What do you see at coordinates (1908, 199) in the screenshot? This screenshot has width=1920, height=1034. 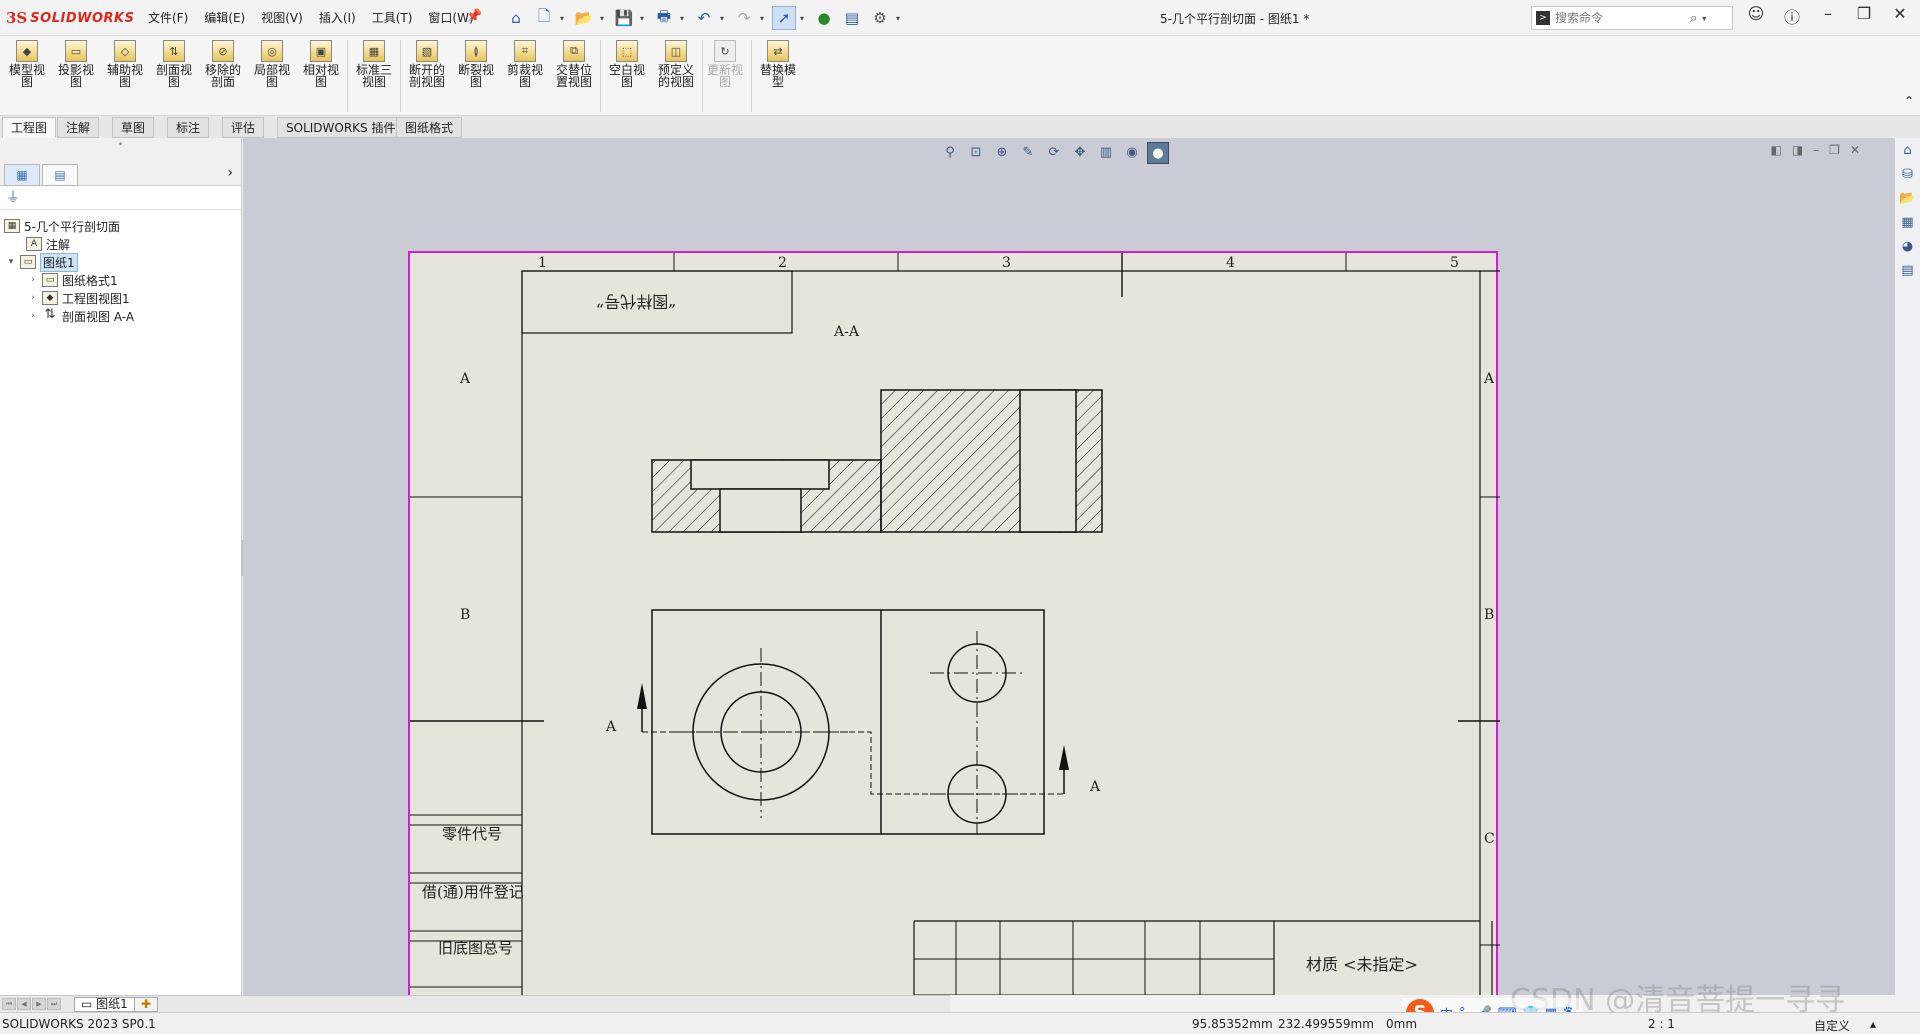 I see `file-explorer-icon: 📂` at bounding box center [1908, 199].